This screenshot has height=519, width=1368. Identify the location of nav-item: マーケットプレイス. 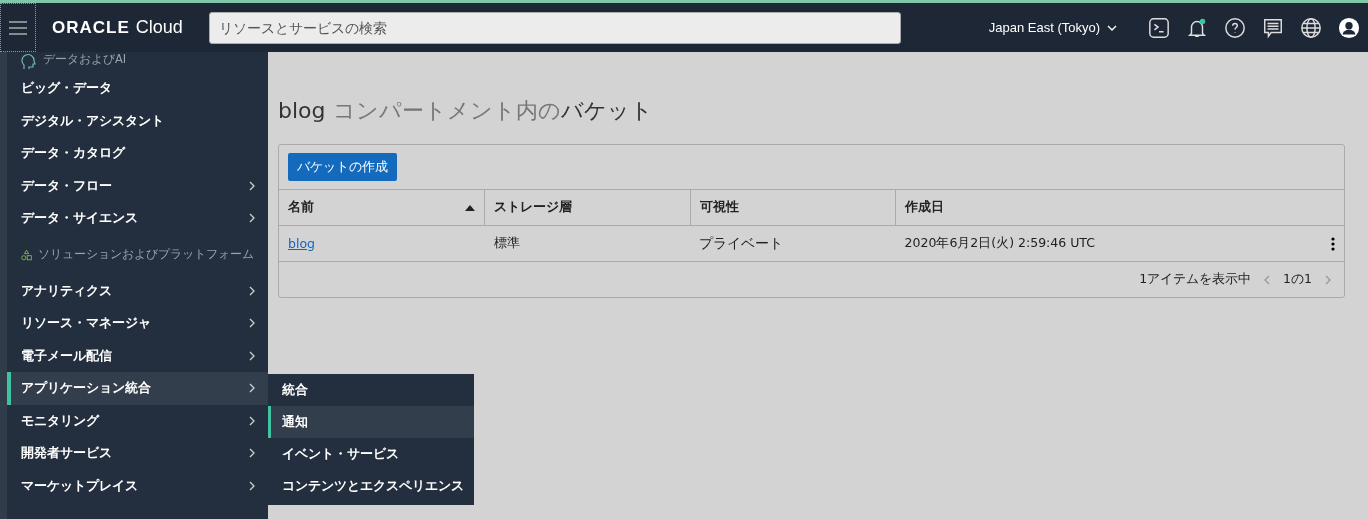
(137, 485).